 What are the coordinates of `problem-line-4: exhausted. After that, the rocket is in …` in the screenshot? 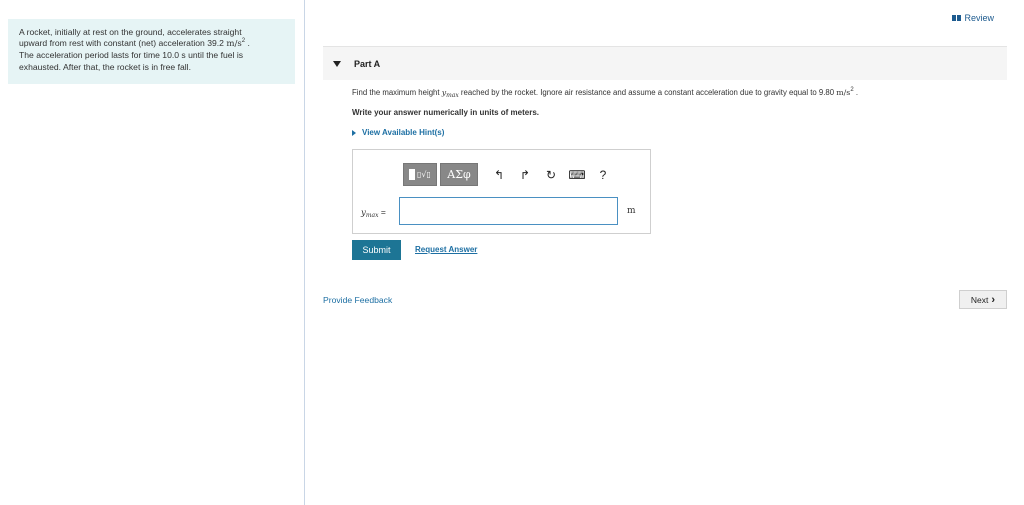 It's located at (105, 66).